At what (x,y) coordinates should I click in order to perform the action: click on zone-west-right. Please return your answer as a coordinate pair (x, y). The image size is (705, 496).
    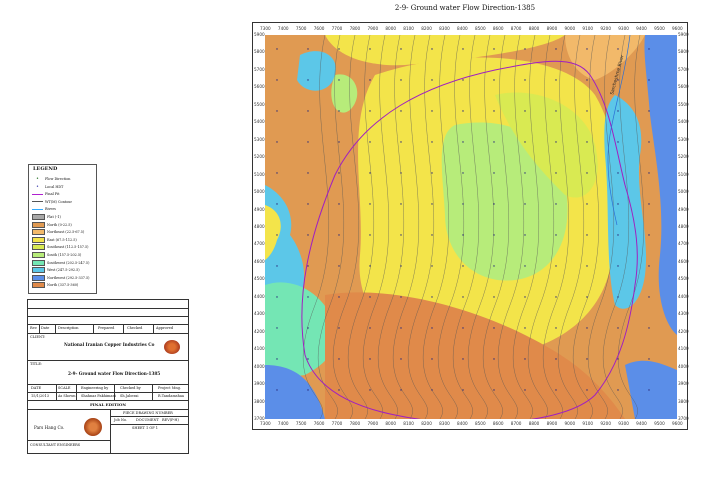
    Looking at the image, I should click on (625, 202).